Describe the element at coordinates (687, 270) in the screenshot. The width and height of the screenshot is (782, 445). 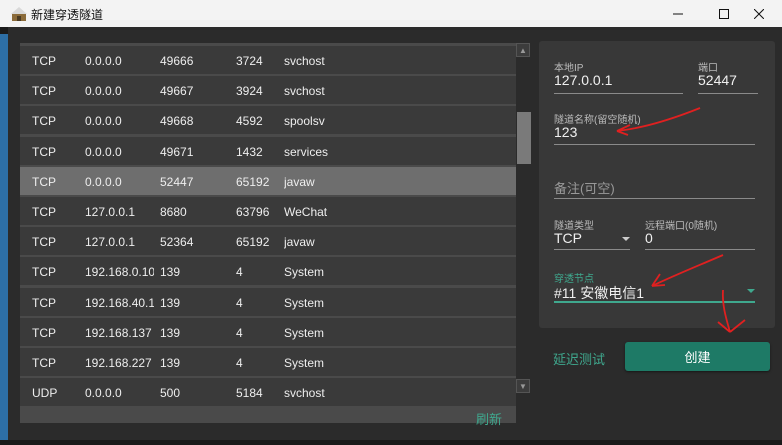
I see `annotation-arrow-node` at that location.